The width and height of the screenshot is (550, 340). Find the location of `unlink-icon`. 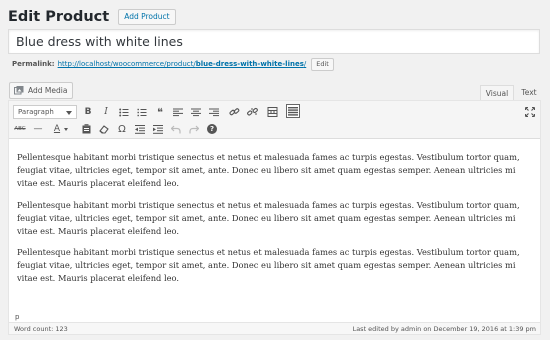

unlink-icon is located at coordinates (252, 111).